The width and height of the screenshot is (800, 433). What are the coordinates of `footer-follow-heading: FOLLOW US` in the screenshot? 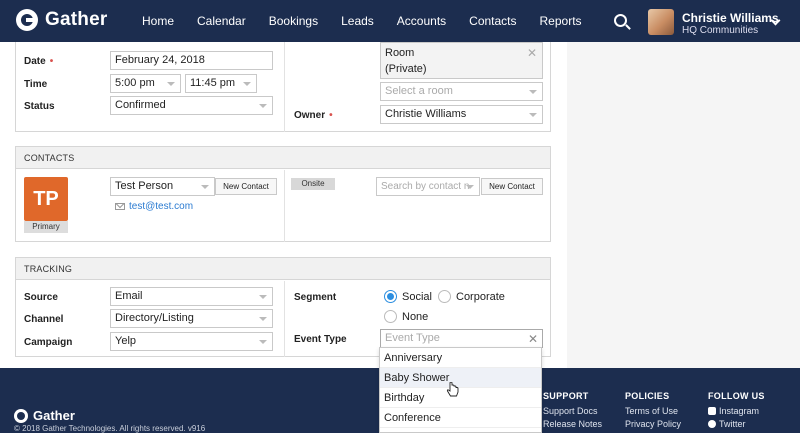 It's located at (736, 396).